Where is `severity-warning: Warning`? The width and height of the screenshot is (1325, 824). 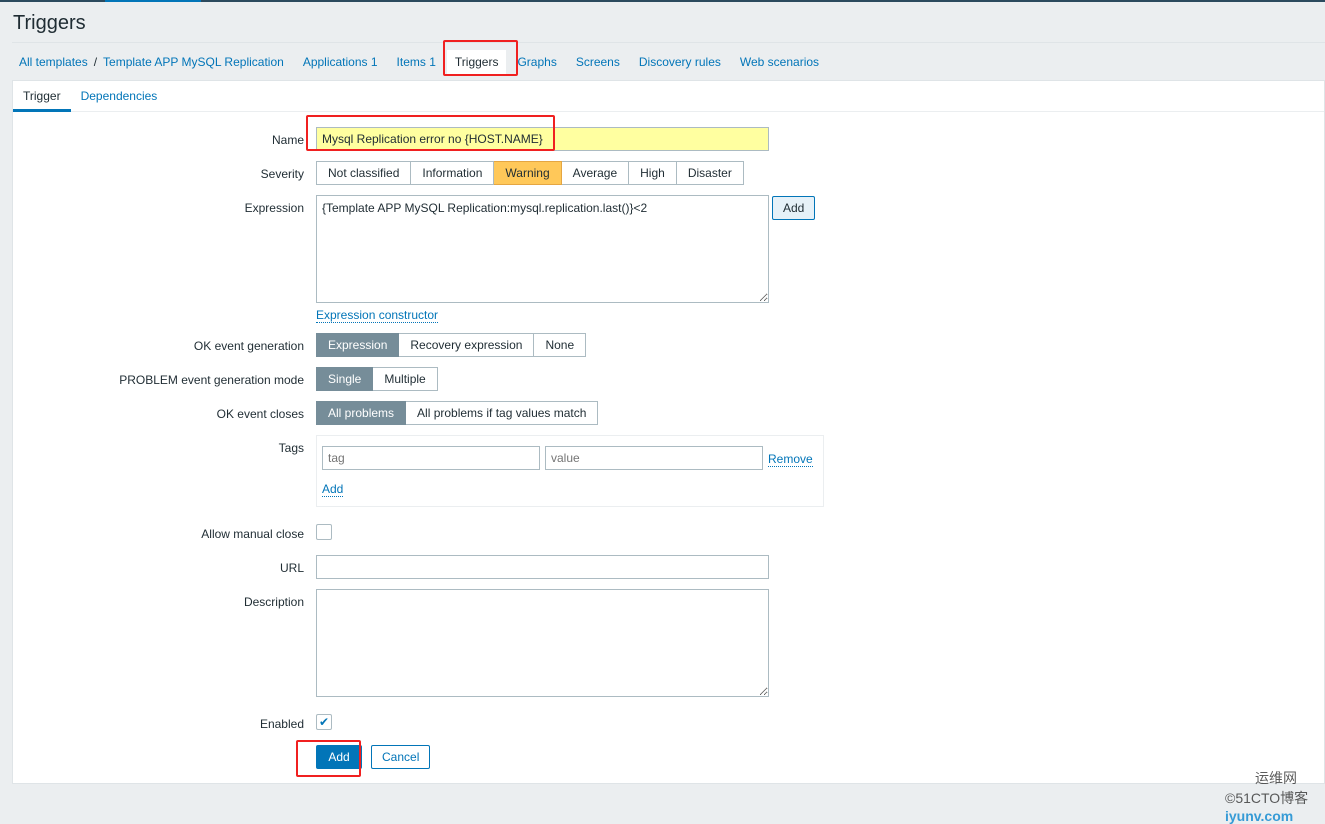 severity-warning: Warning is located at coordinates (528, 173).